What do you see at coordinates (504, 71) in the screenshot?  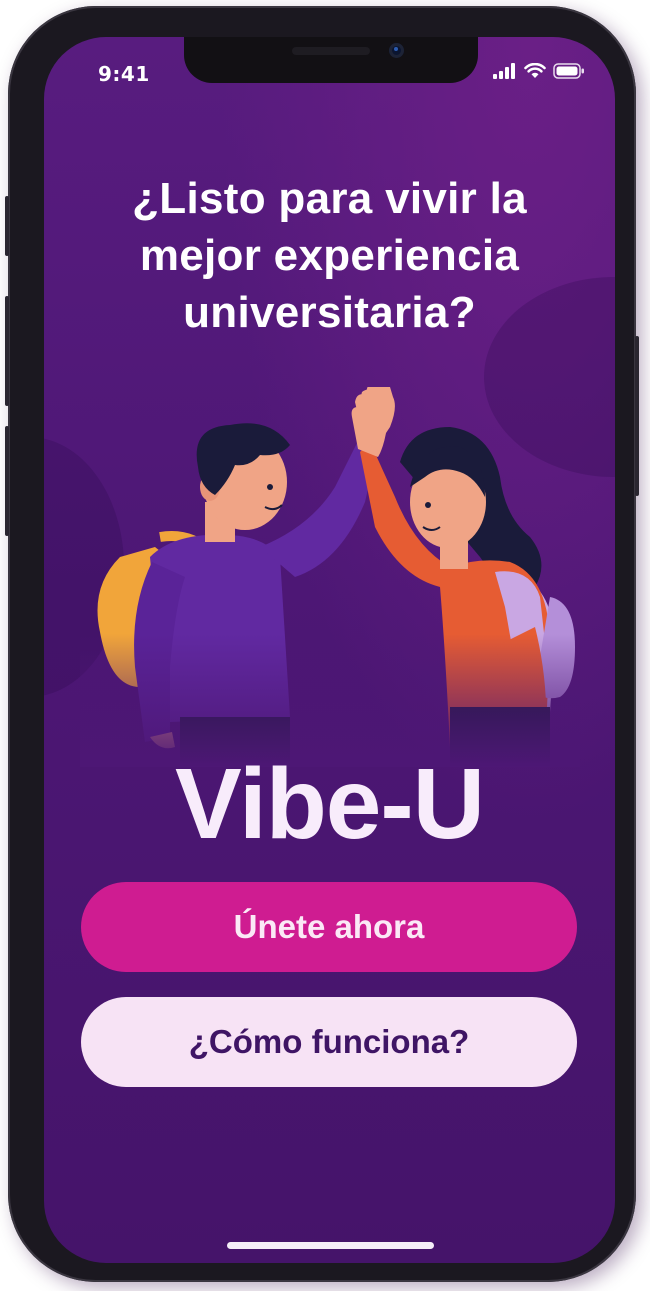 I see `signal-icon` at bounding box center [504, 71].